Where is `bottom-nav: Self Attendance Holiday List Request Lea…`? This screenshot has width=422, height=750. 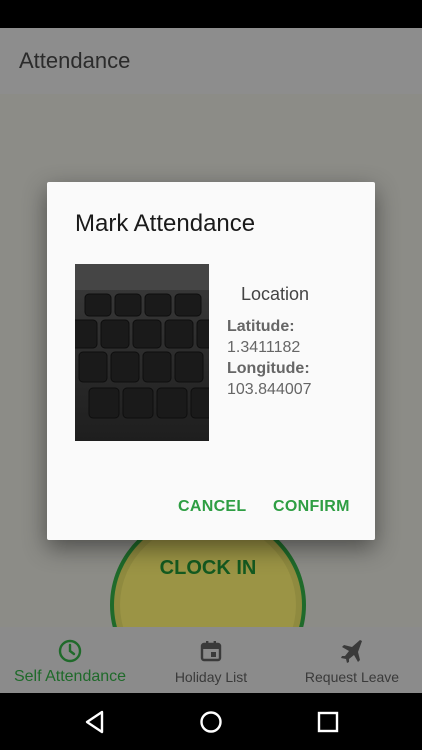
bottom-nav: Self Attendance Holiday List Request Lea… is located at coordinates (211, 660).